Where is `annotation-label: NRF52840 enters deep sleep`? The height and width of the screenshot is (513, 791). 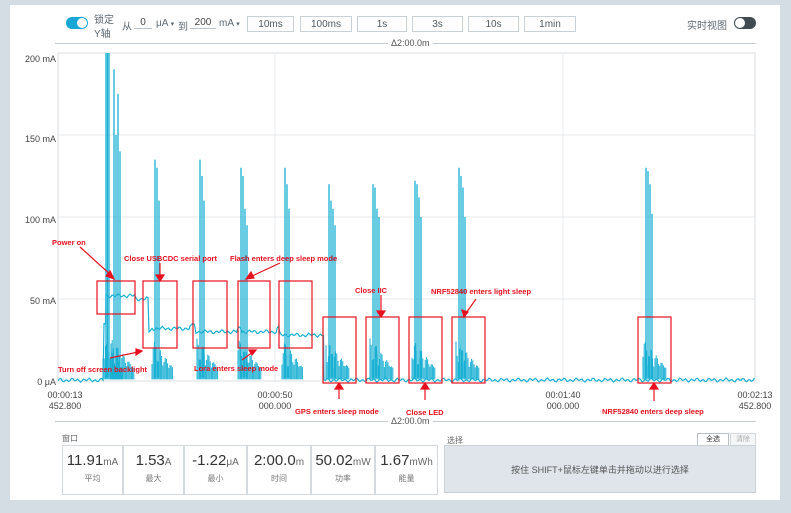 annotation-label: NRF52840 enters deep sleep is located at coordinates (653, 411).